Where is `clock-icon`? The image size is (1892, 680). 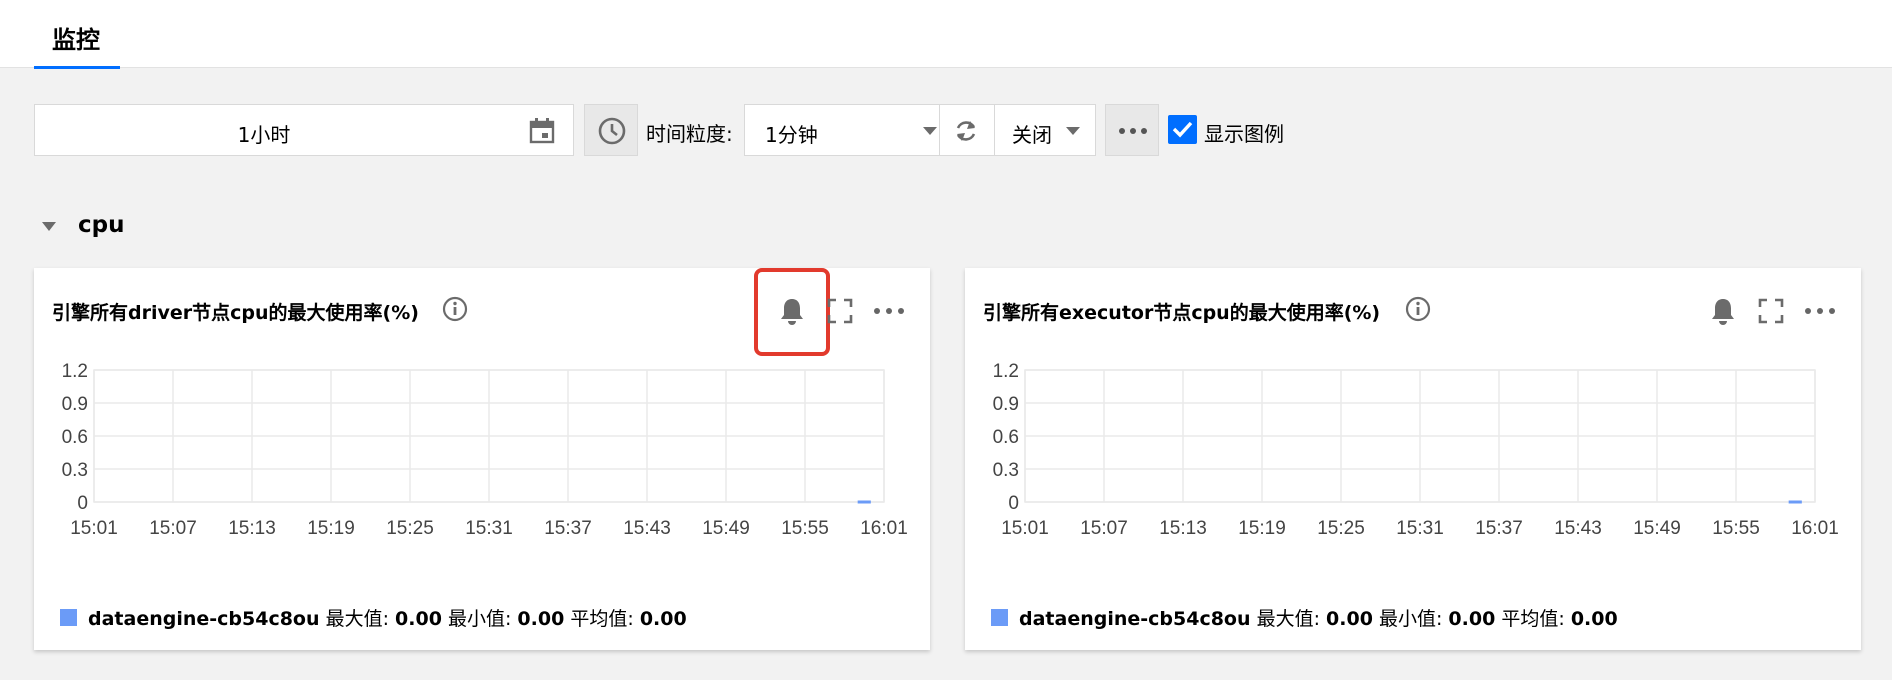
clock-icon is located at coordinates (612, 131).